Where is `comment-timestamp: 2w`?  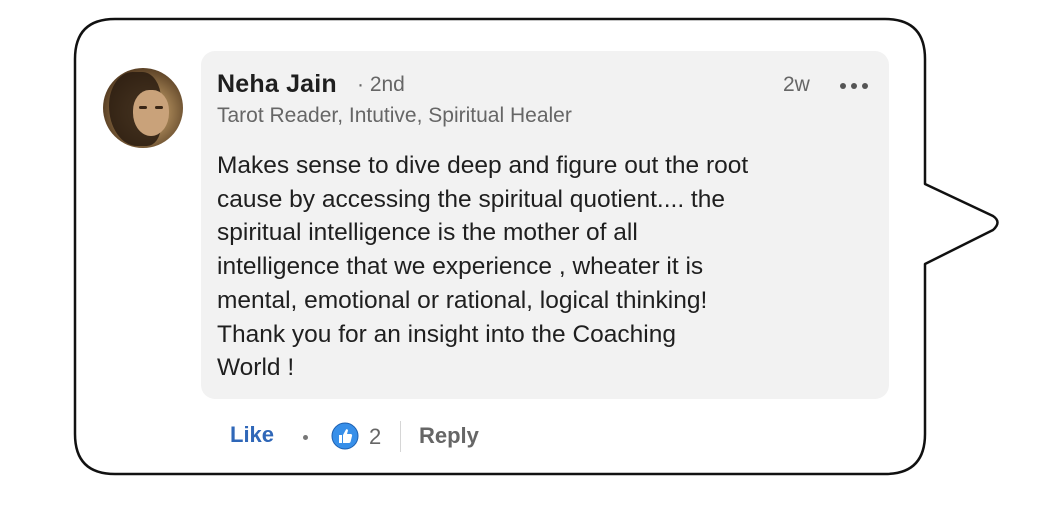 comment-timestamp: 2w is located at coordinates (796, 84).